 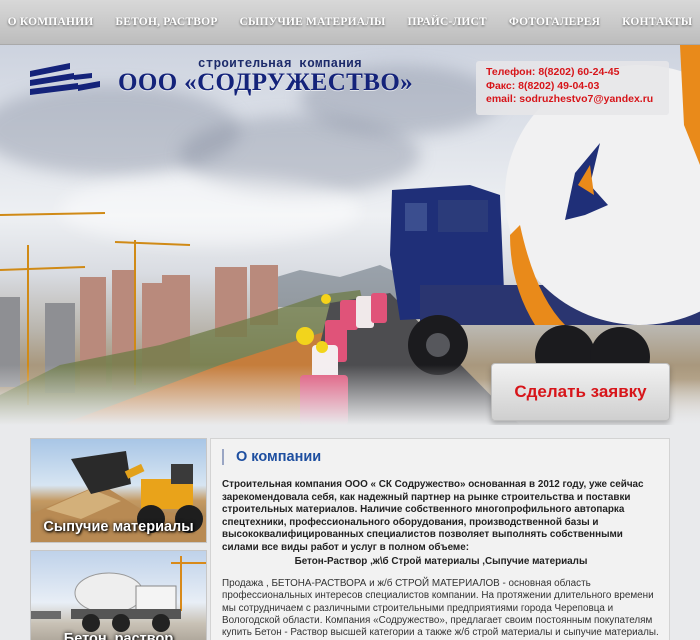 I want to click on promo-concrete: Бетон, раствор, so click(x=118, y=595).